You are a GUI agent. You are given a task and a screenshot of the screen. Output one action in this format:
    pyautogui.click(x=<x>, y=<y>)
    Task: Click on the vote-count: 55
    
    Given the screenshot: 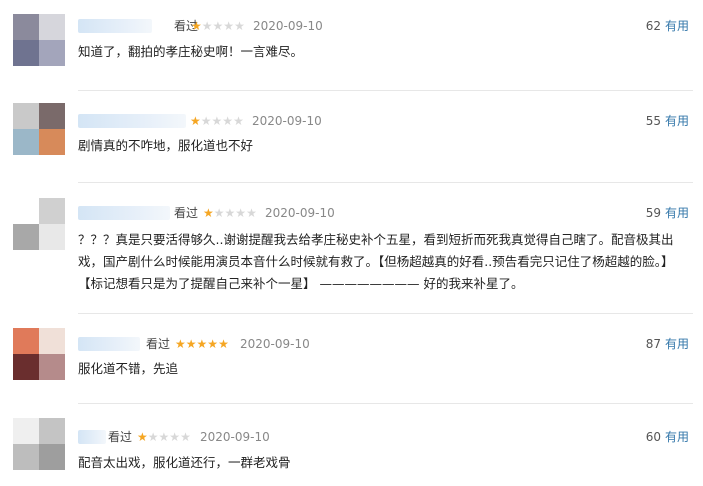 What is the action you would take?
    pyautogui.click(x=653, y=121)
    